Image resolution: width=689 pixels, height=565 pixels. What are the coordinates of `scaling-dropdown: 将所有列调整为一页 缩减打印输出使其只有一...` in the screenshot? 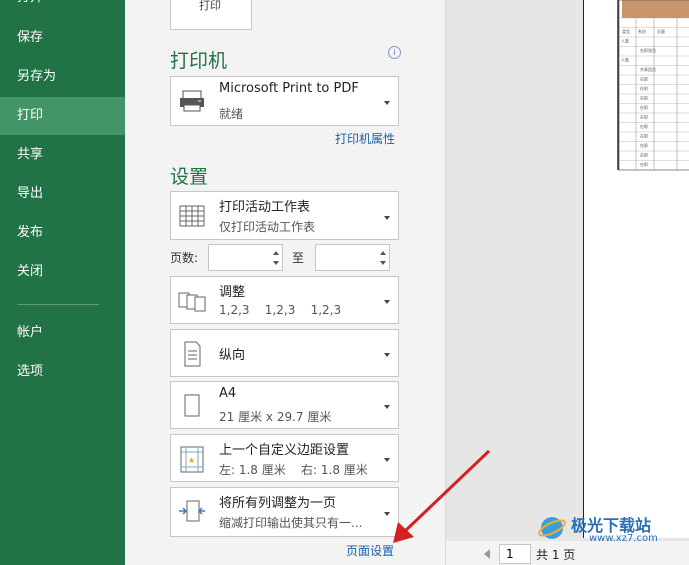 It's located at (284, 512).